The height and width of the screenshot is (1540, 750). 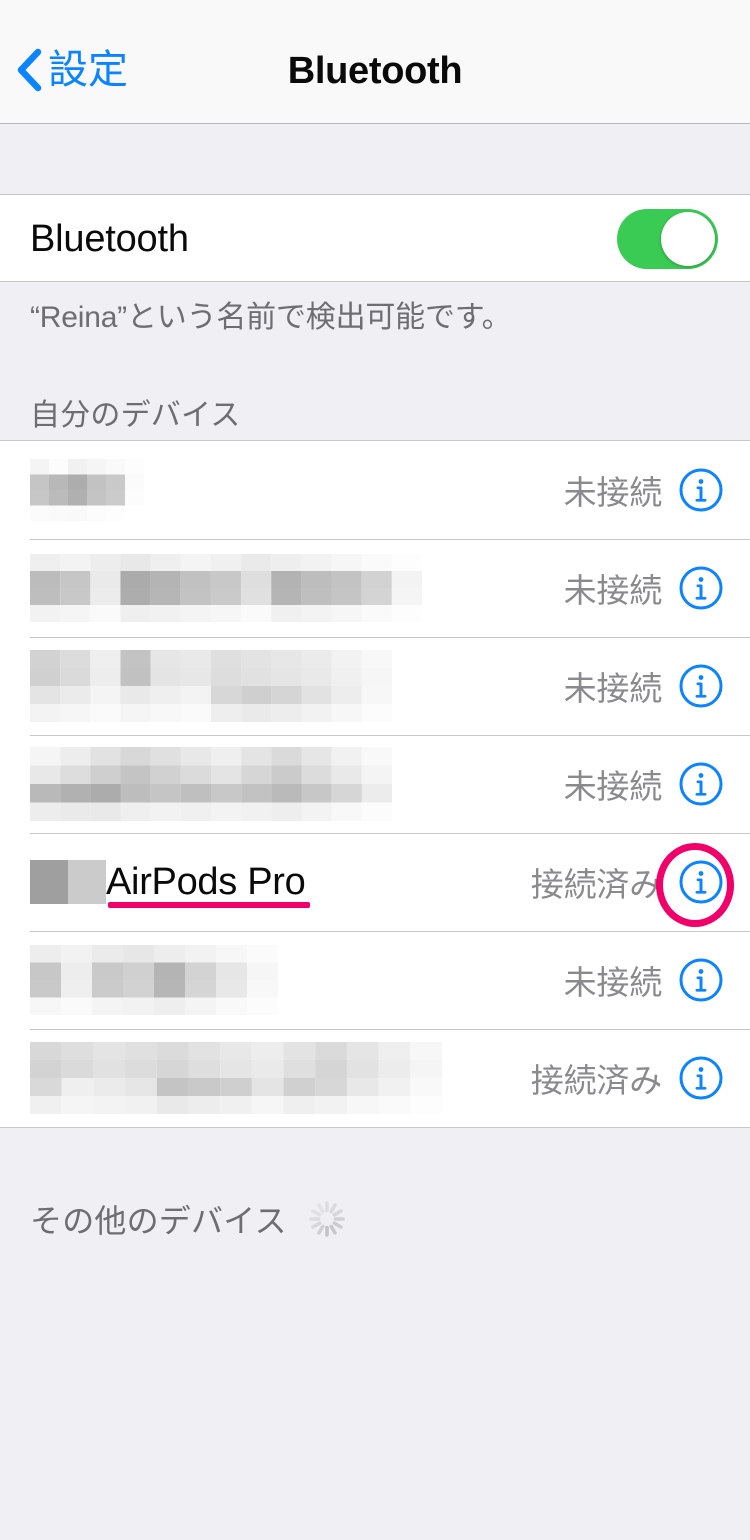 I want to click on my-devices-section-header: 自分のデバイス, so click(x=135, y=415).